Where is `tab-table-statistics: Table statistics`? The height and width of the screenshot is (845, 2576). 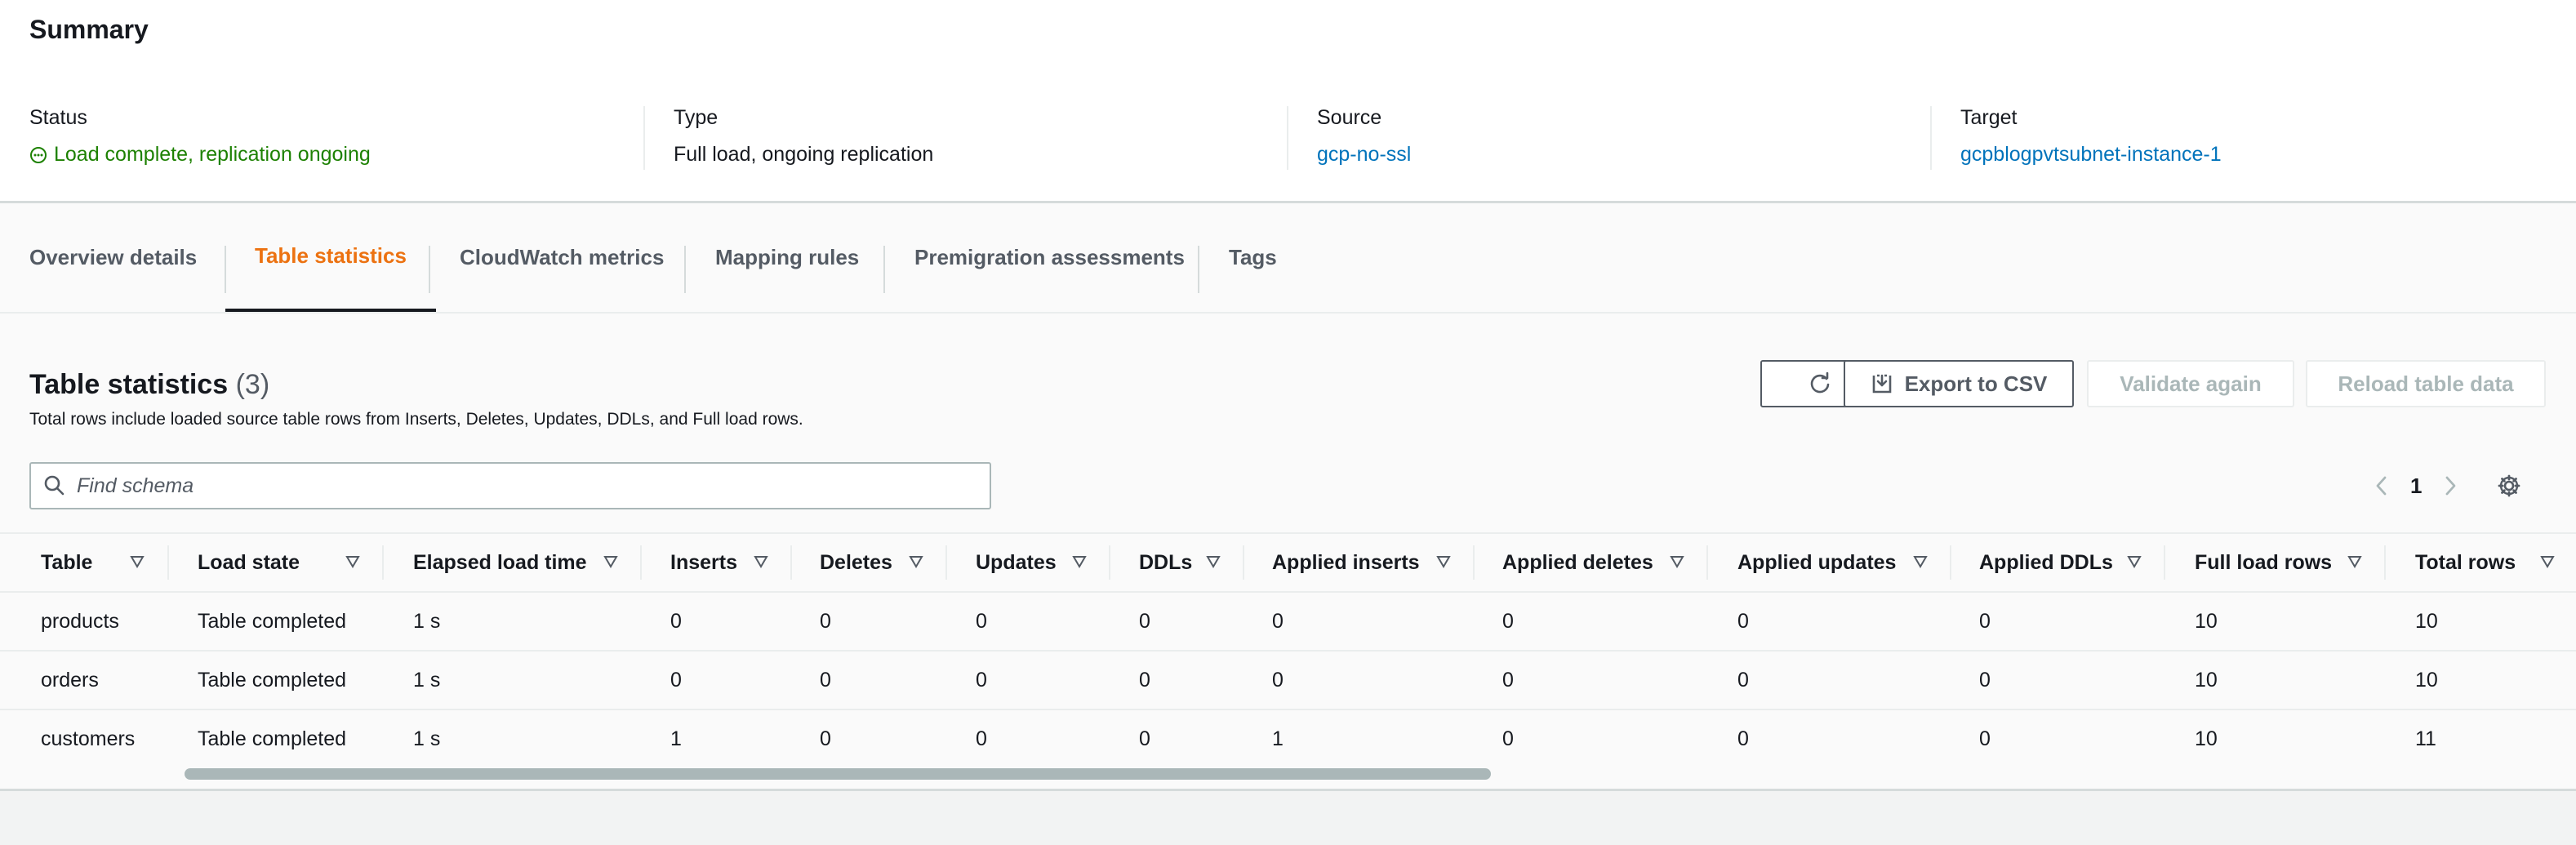 tab-table-statistics: Table statistics is located at coordinates (330, 257).